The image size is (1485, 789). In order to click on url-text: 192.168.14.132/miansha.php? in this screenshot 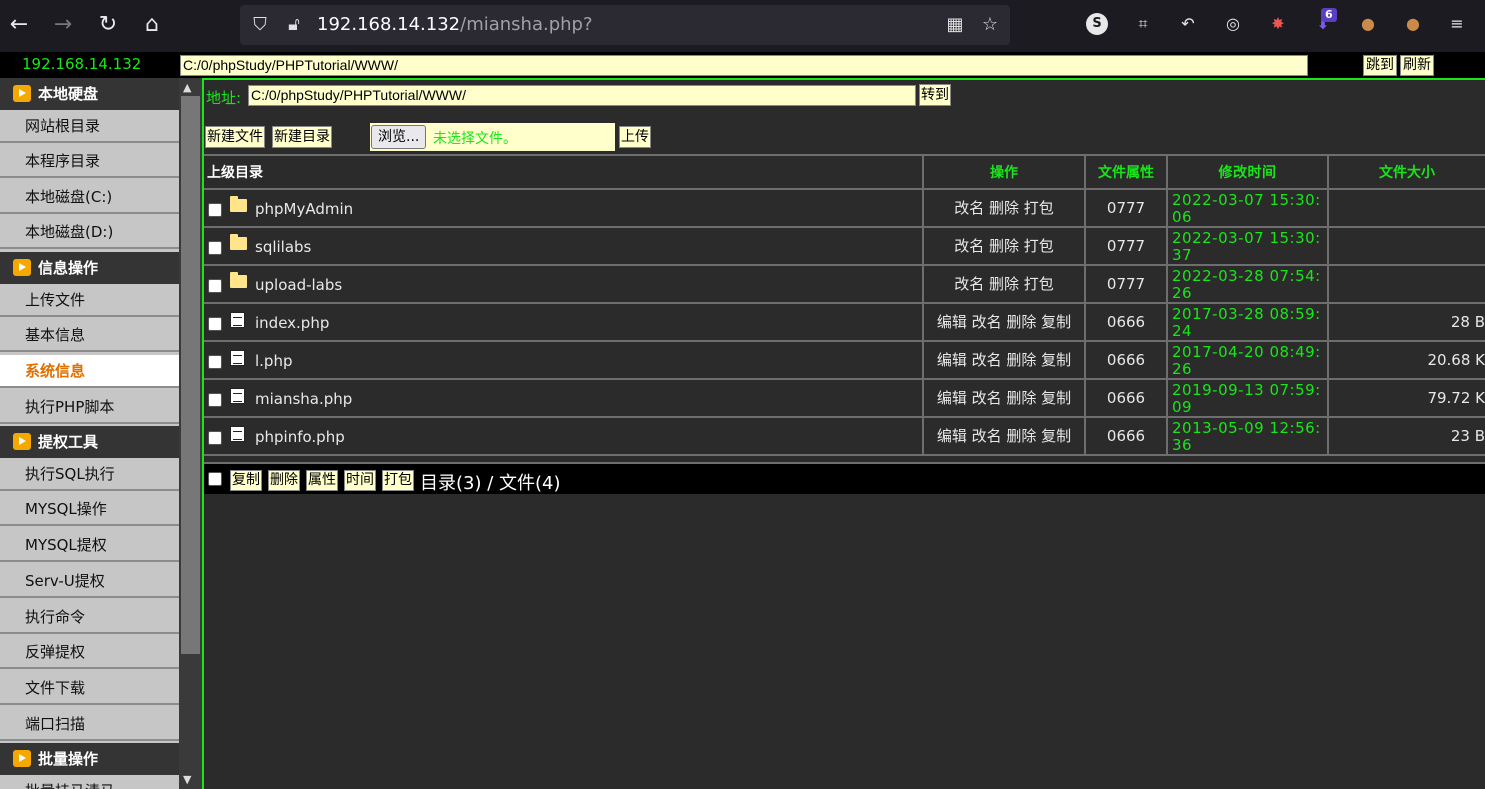, I will do `click(455, 24)`.